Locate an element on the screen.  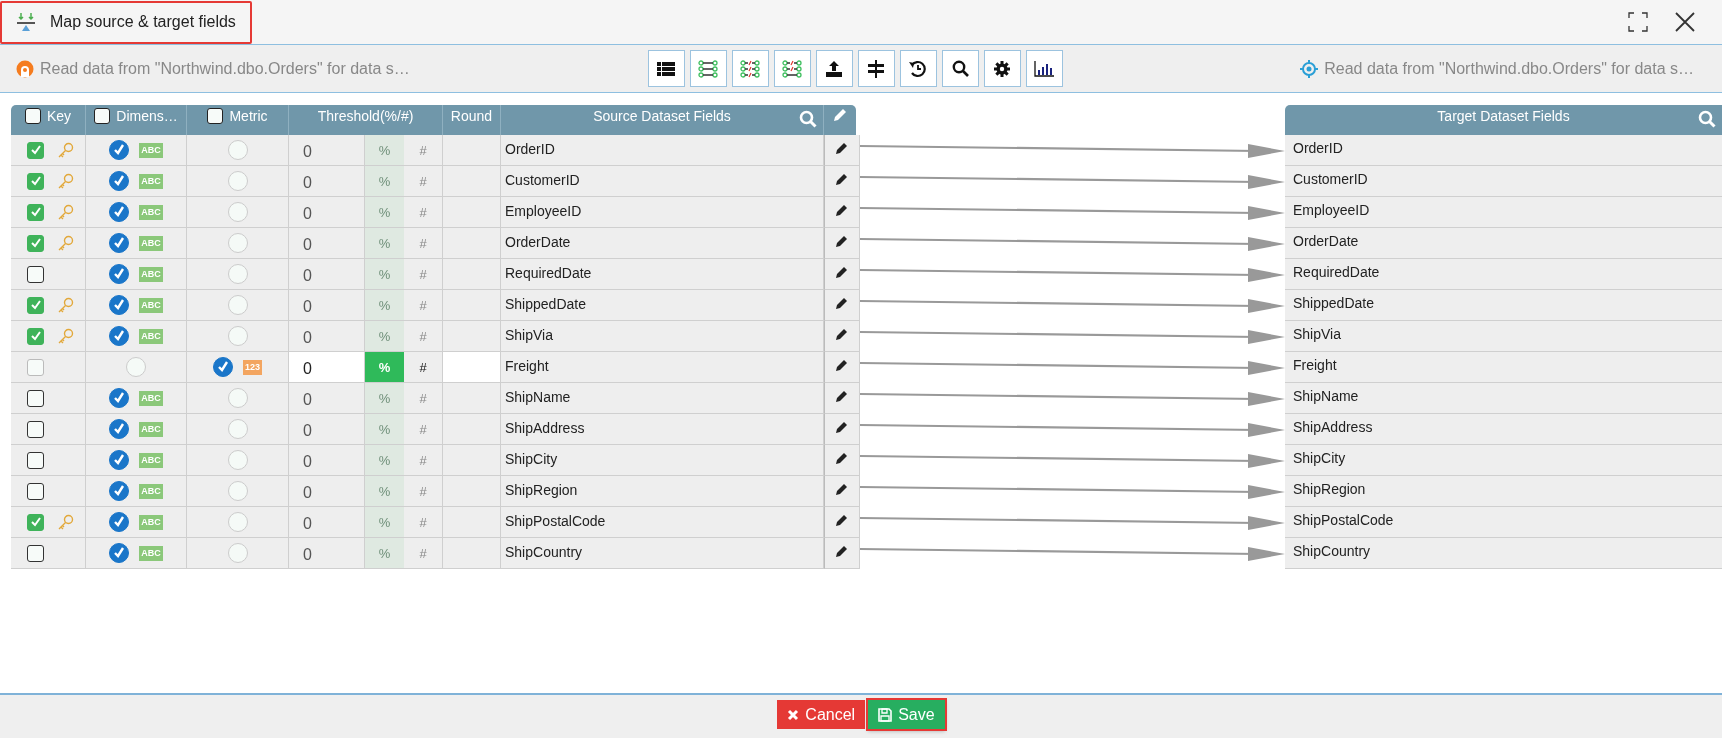
unlink-all-button is located at coordinates (750, 68).